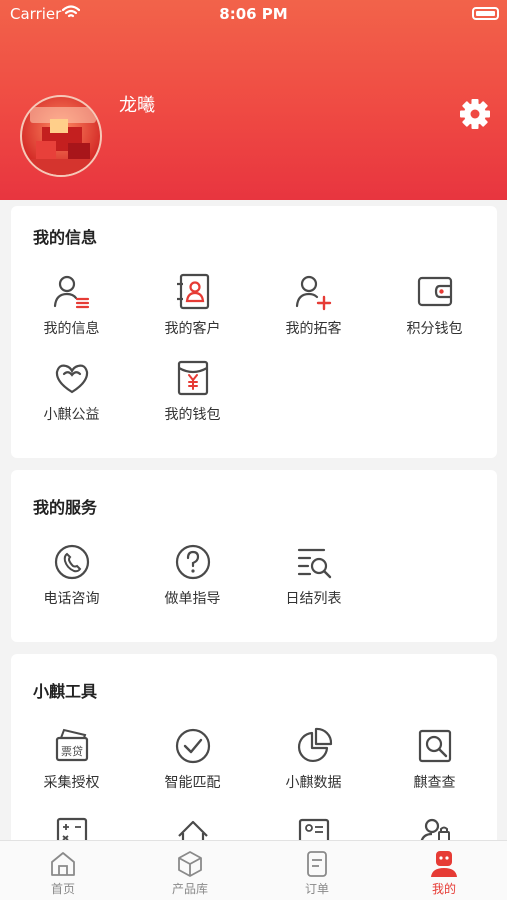 Image resolution: width=507 pixels, height=900 pixels. Describe the element at coordinates (65, 507) in the screenshot. I see `section-title: 我的服务` at that location.